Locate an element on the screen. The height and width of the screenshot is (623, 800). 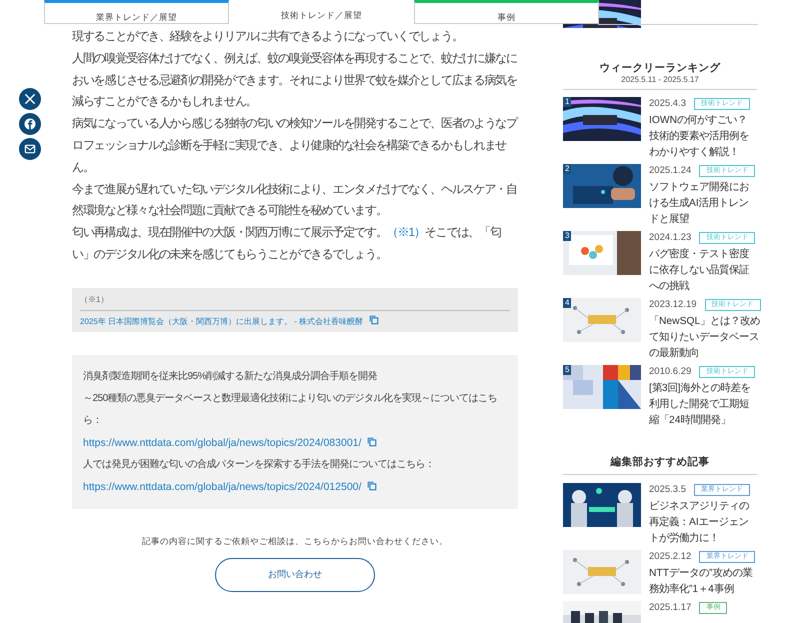
article-paragraph: 匂い再構成は、現在開催中の大阪・関西万博にて展示予定です。（※1）そこでは、「匂い」のデジタル化の未来を感じてもらうことができるでしょう。 is located at coordinates (287, 243).